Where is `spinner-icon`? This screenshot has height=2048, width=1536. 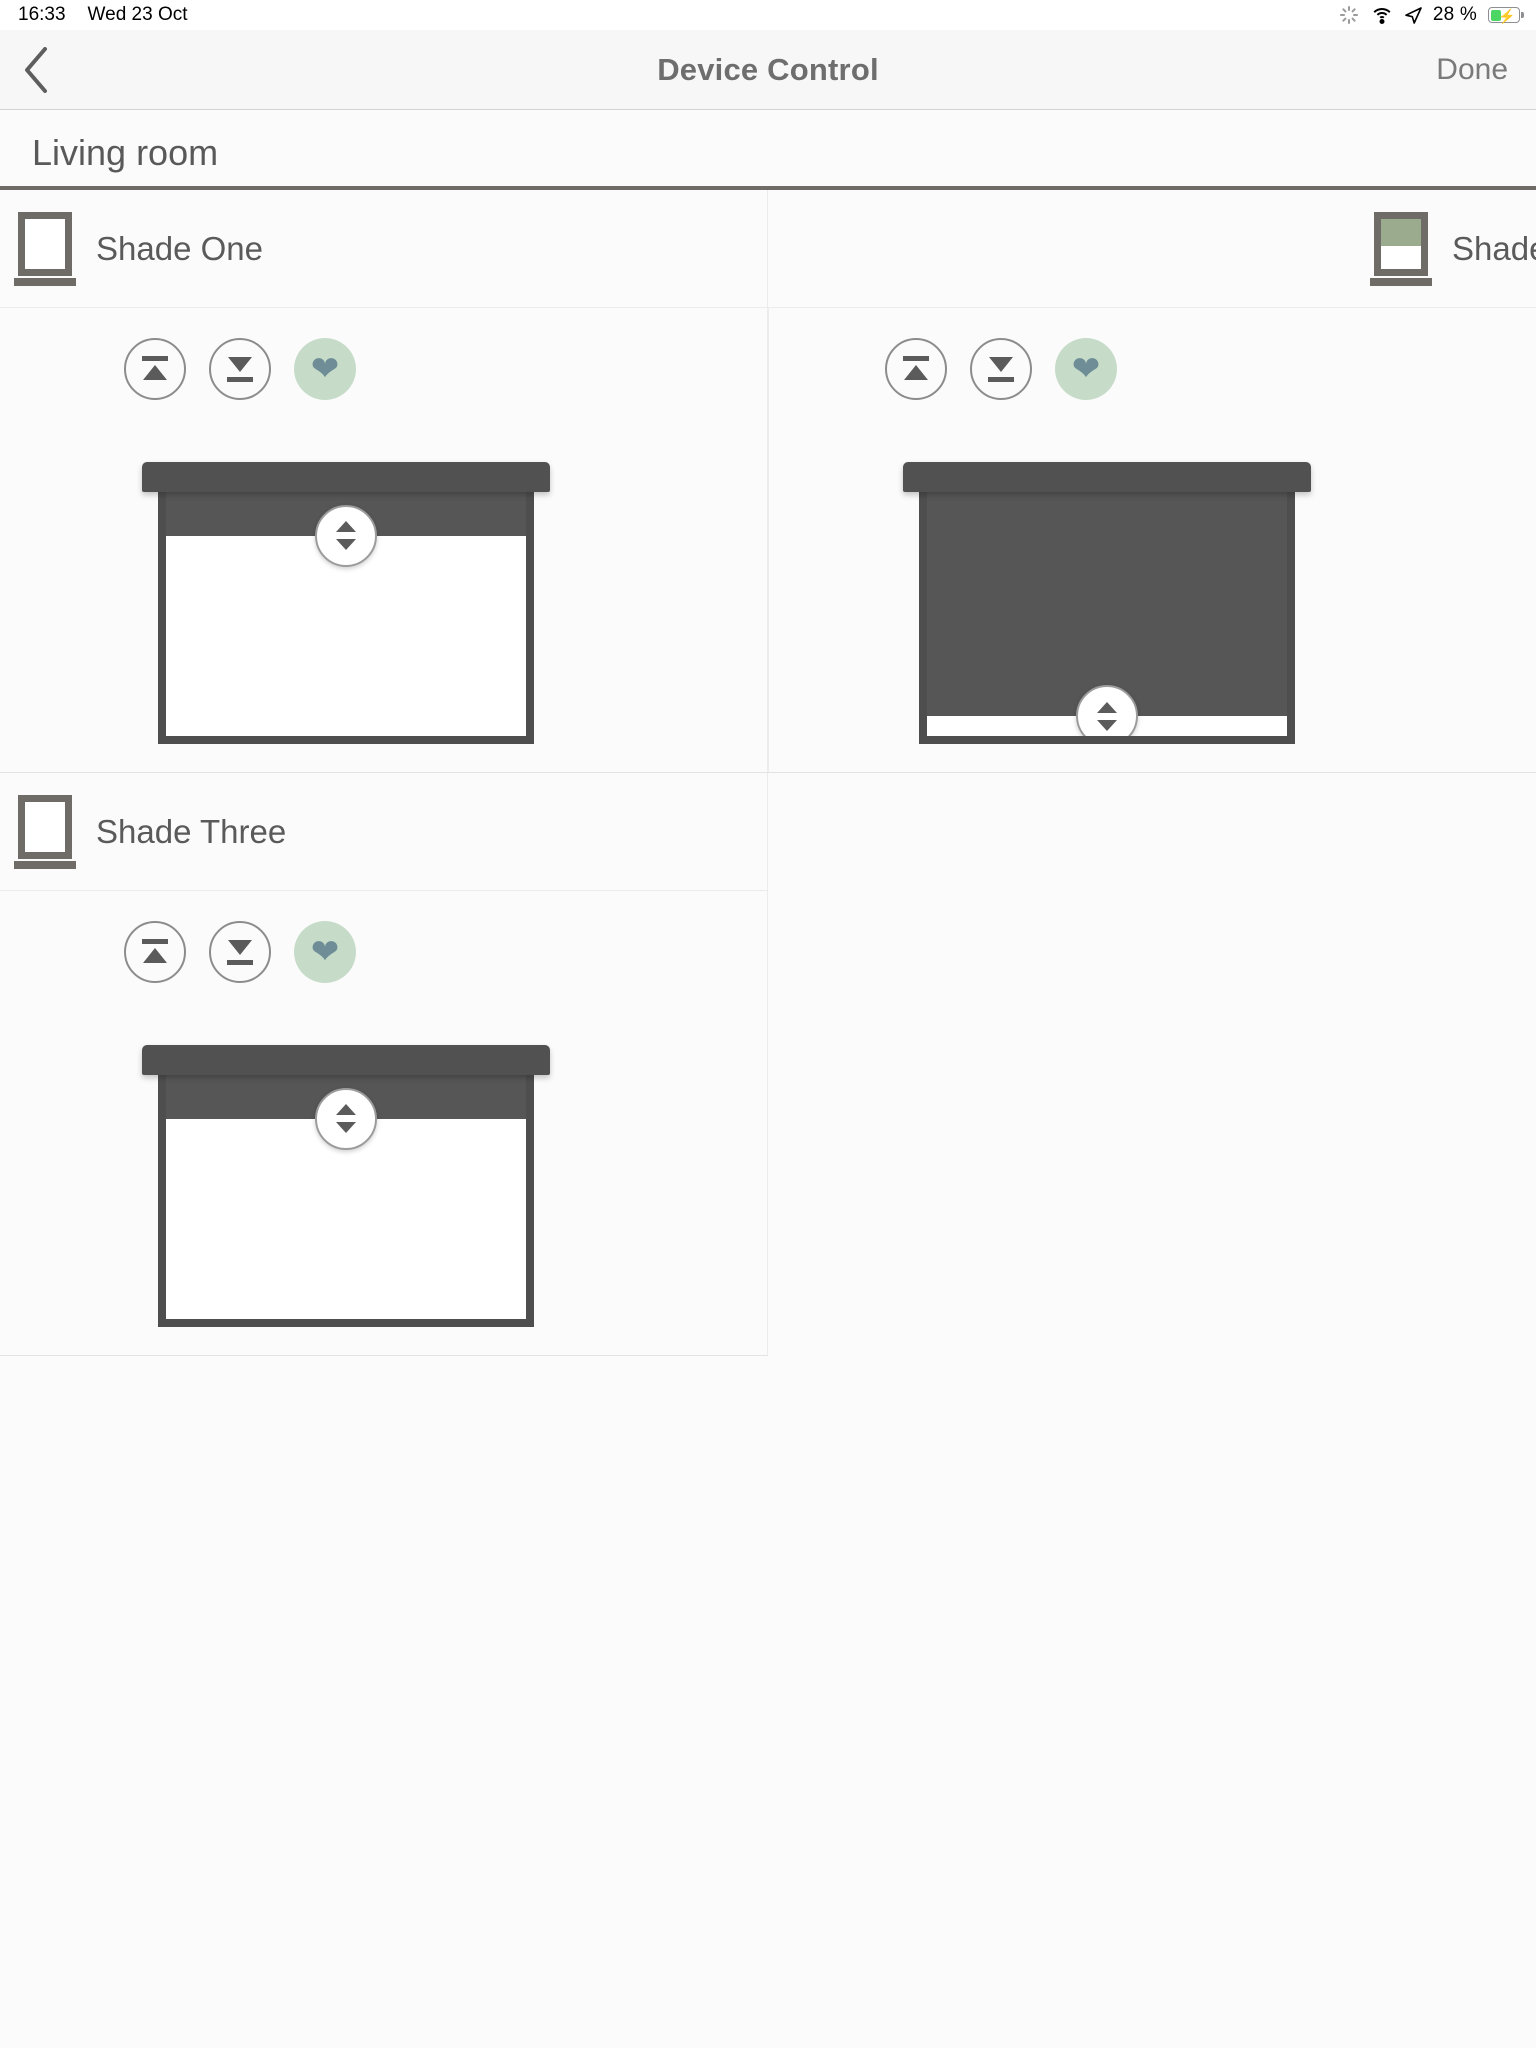 spinner-icon is located at coordinates (1349, 15).